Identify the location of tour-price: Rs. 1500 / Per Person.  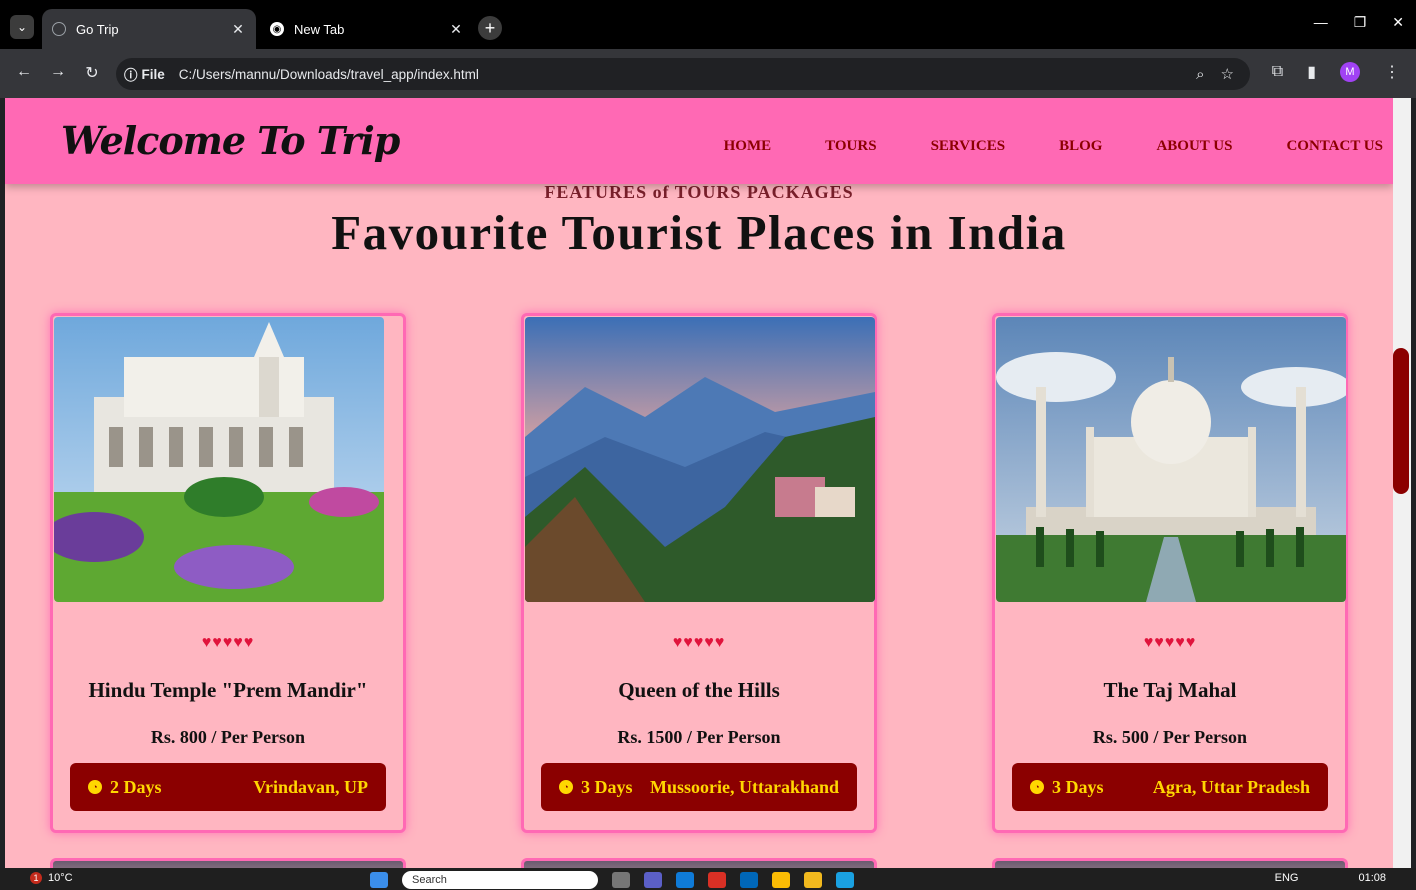
(699, 737).